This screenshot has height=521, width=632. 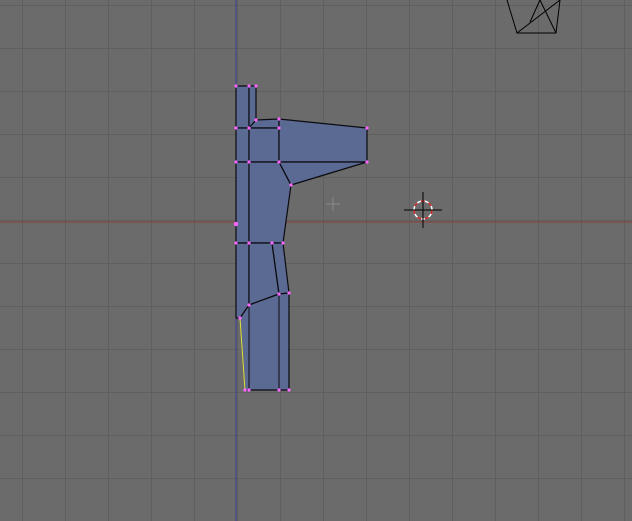 What do you see at coordinates (533, 17) in the screenshot?
I see `camera-icon` at bounding box center [533, 17].